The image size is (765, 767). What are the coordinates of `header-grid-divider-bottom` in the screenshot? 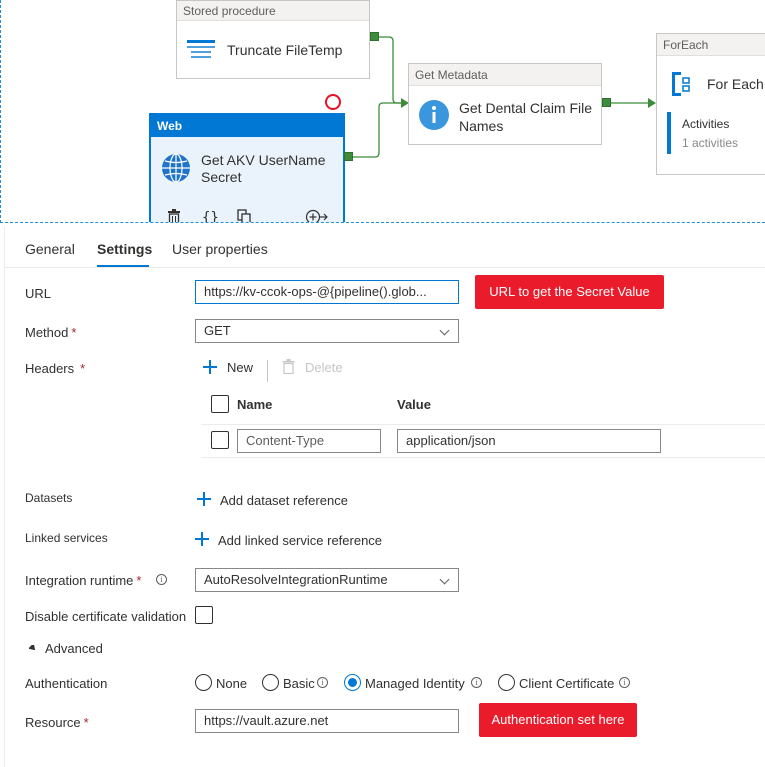 It's located at (483, 457).